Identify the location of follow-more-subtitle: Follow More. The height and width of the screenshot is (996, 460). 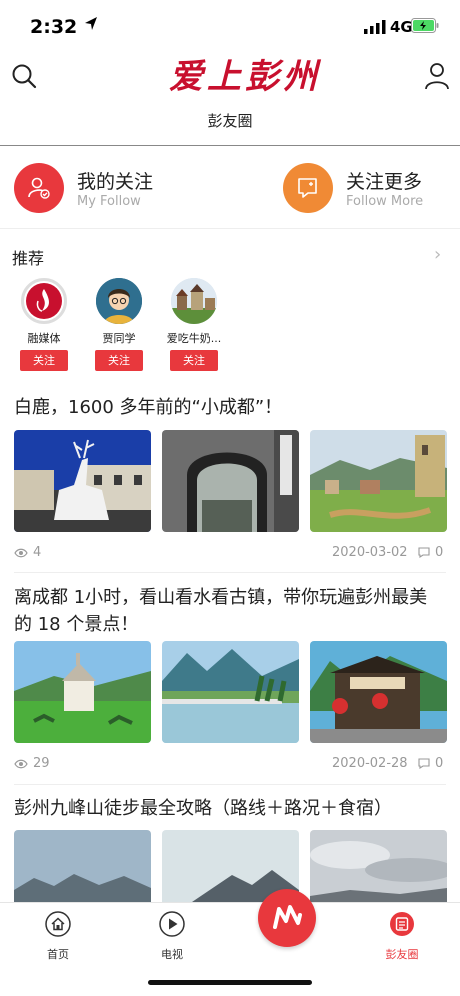
(385, 201).